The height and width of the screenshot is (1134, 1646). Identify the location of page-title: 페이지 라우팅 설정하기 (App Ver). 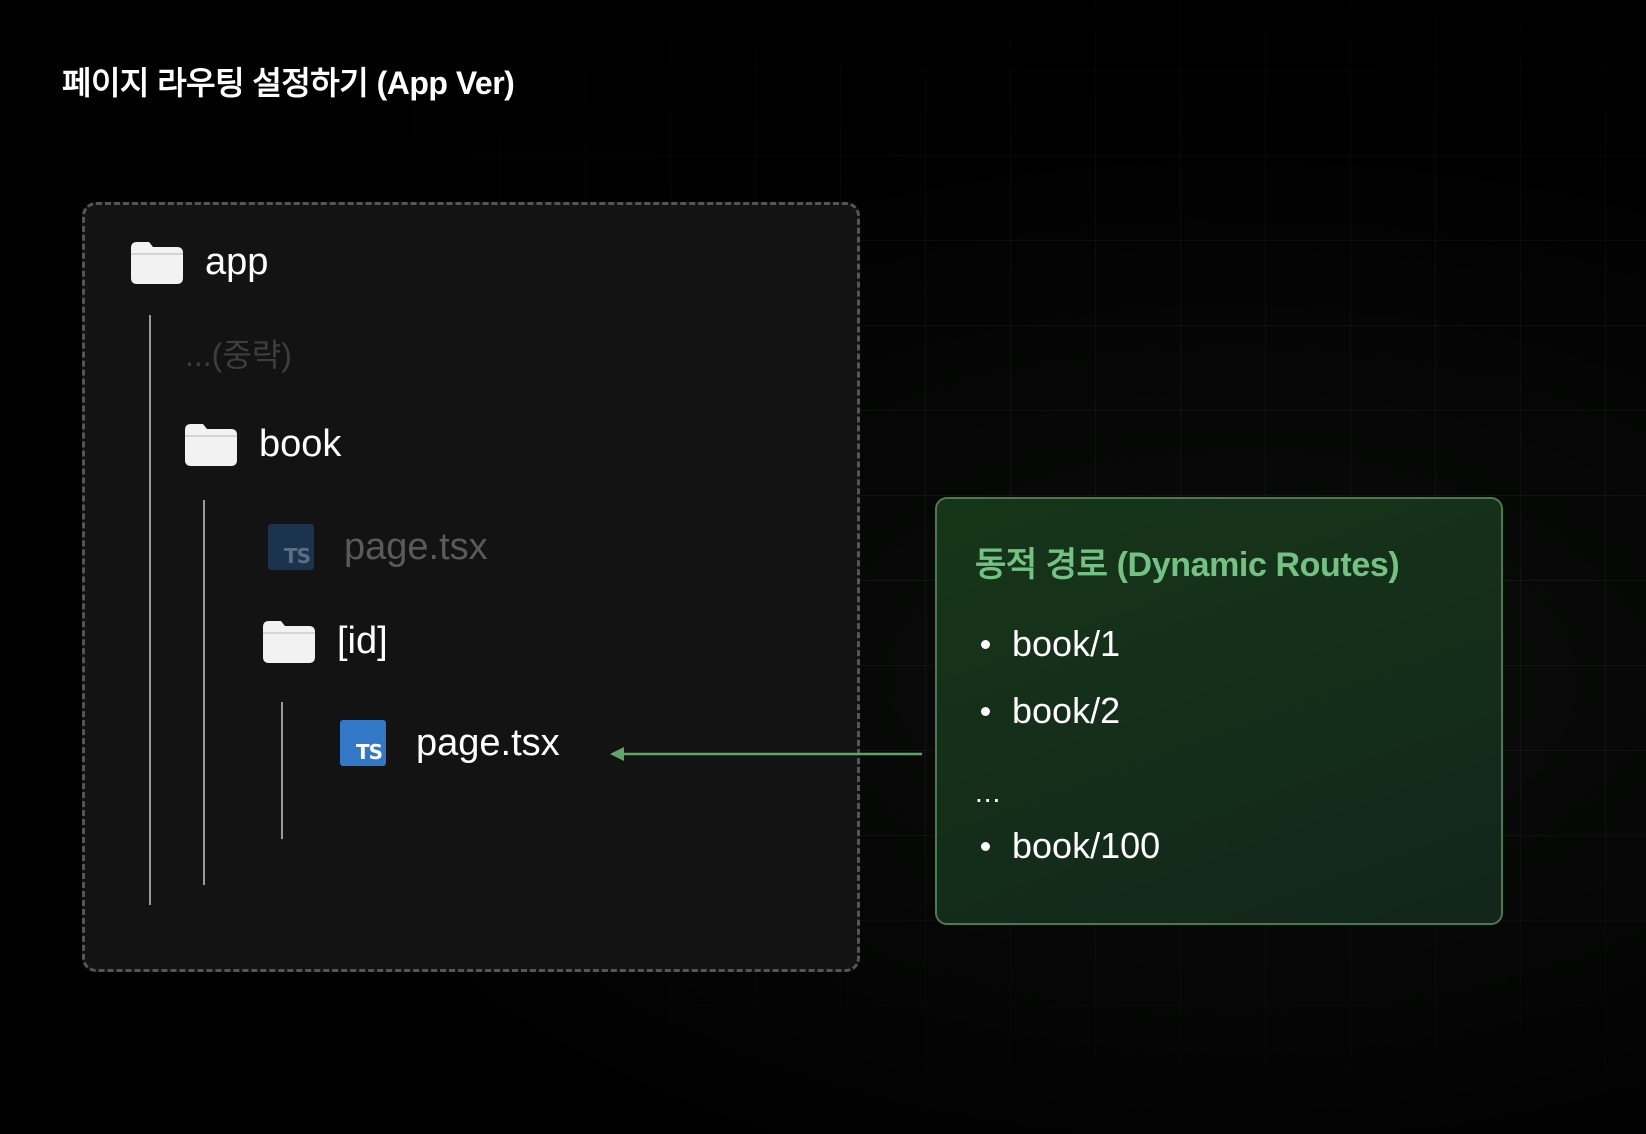
(288, 83).